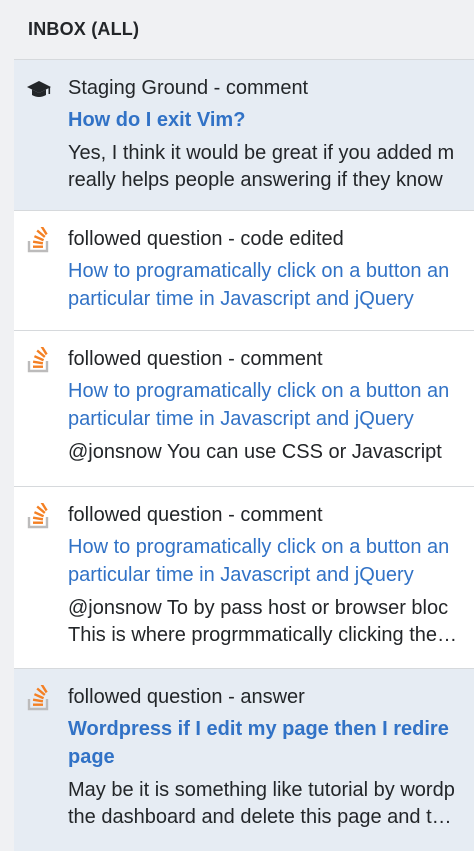 The width and height of the screenshot is (474, 851). I want to click on inbox-header: INBOX (ALL), so click(244, 30).